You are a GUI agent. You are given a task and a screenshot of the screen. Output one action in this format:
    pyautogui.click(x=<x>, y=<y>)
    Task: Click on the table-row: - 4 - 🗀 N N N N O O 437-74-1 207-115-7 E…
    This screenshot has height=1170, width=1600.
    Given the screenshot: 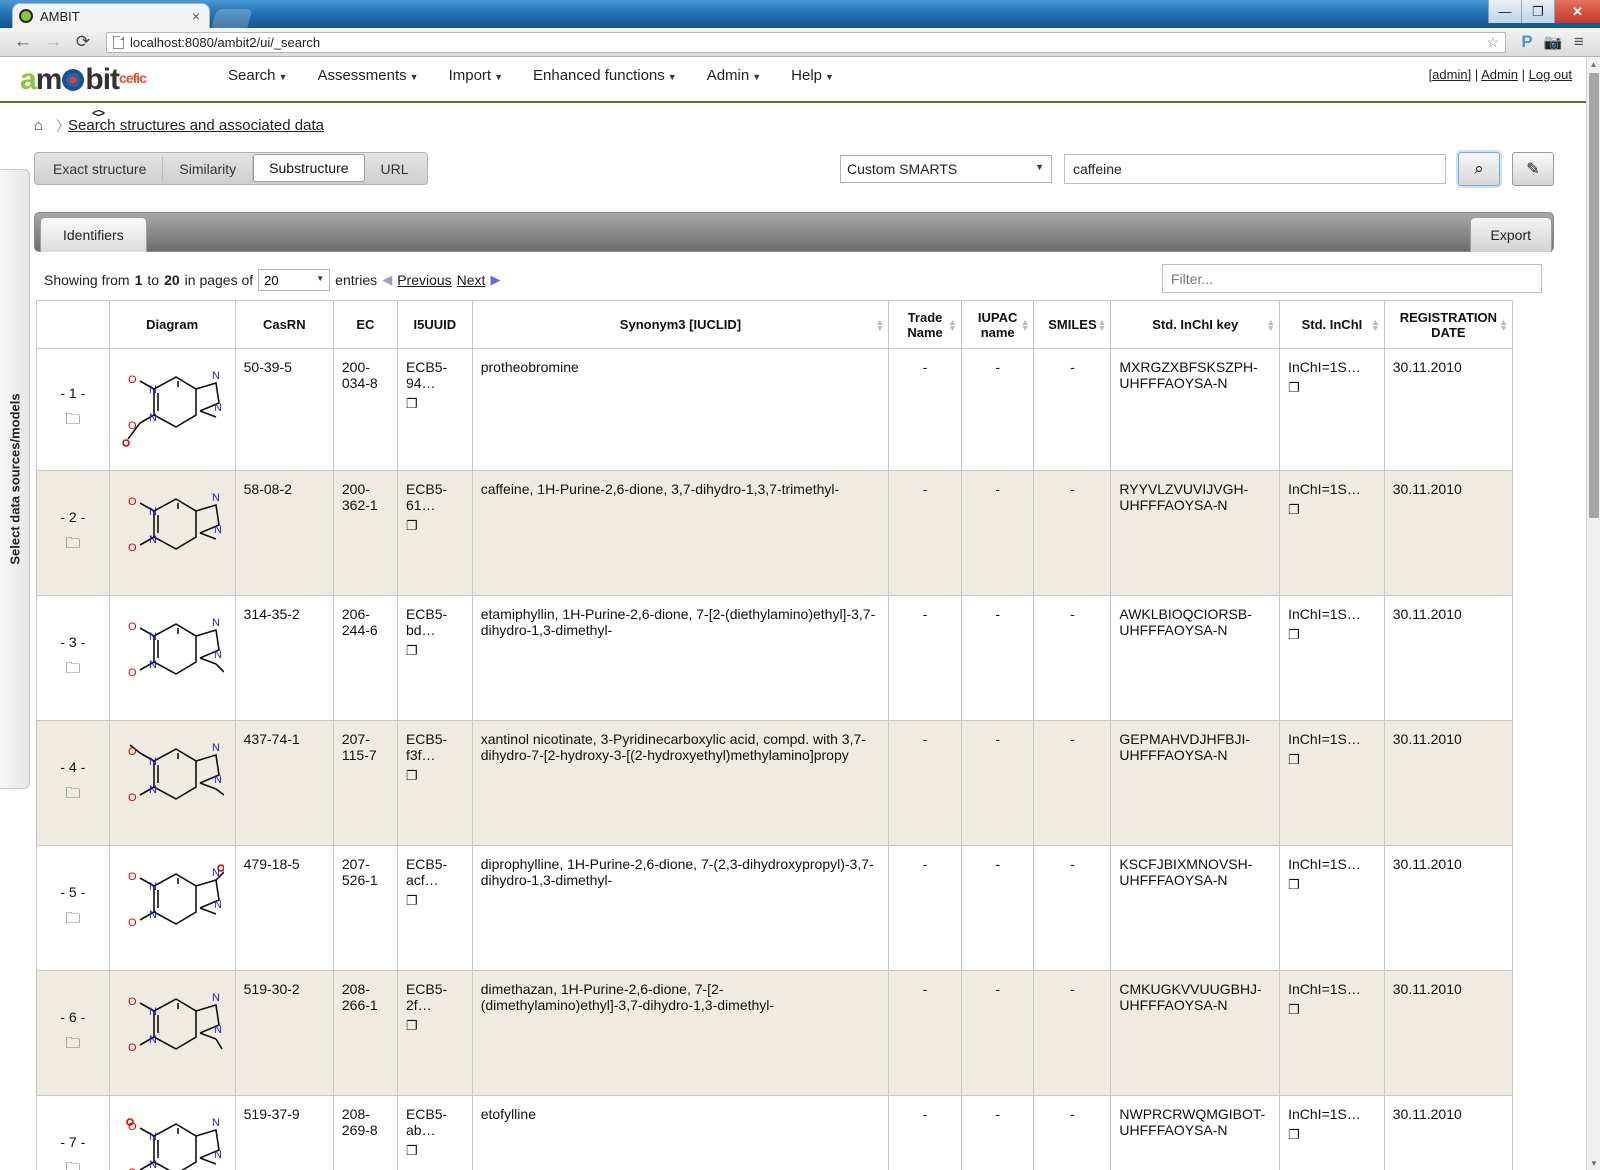 What is the action you would take?
    pyautogui.click(x=775, y=783)
    